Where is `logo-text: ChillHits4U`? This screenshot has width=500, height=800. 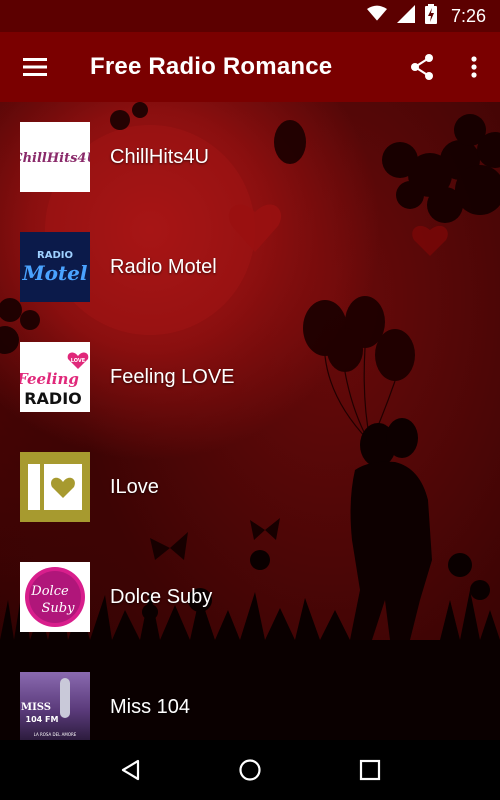
logo-text: ChillHits4U is located at coordinates (55, 158).